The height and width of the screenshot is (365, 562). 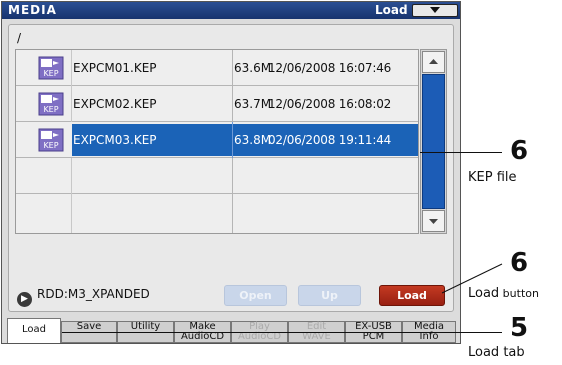 What do you see at coordinates (330, 140) in the screenshot?
I see `file-date: 02/06/2008 19:11:44` at bounding box center [330, 140].